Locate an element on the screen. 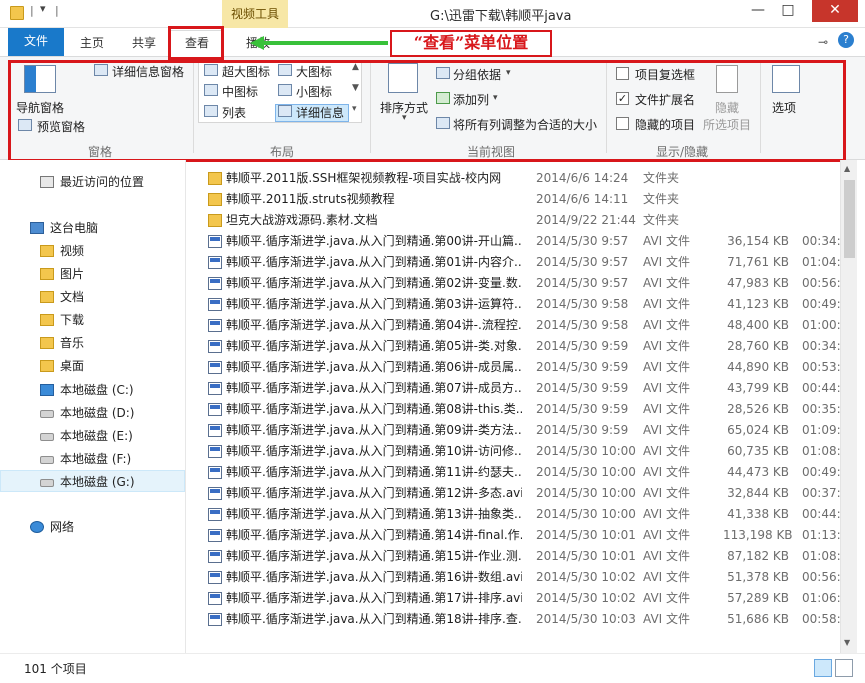 This screenshot has height=683, width=865. close-button: ✕ is located at coordinates (835, 11).